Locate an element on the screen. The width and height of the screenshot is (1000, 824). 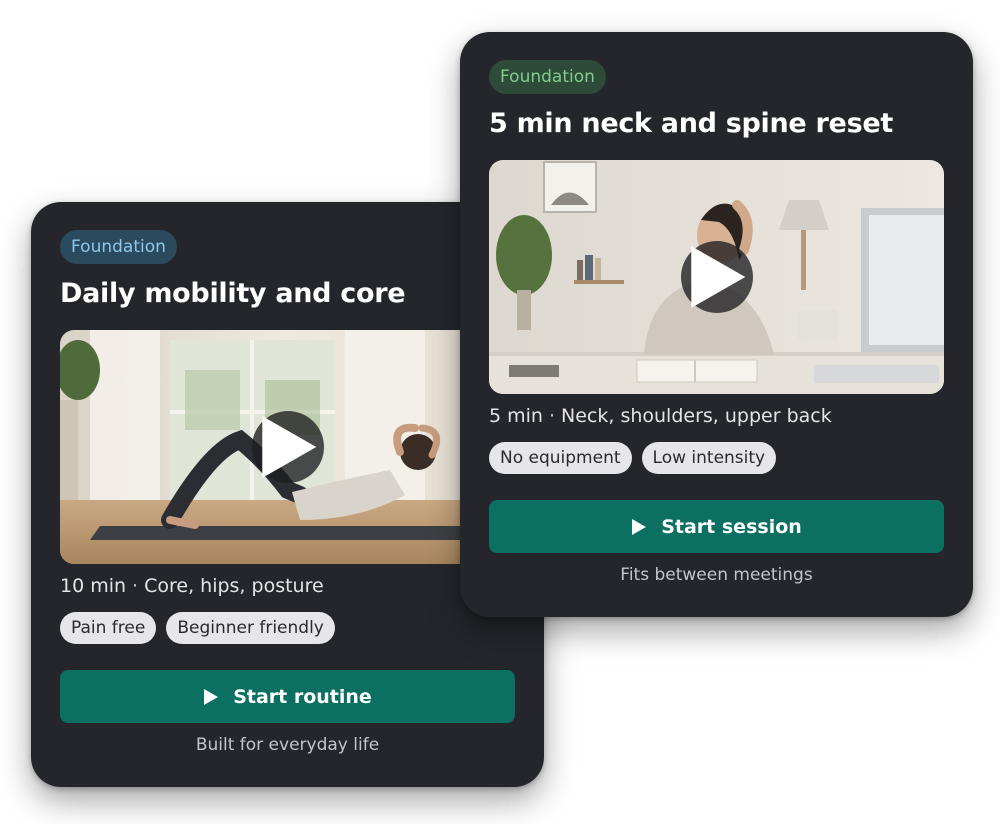
session-meta: 5 min · Neck, shoulders, upper back is located at coordinates (660, 416).